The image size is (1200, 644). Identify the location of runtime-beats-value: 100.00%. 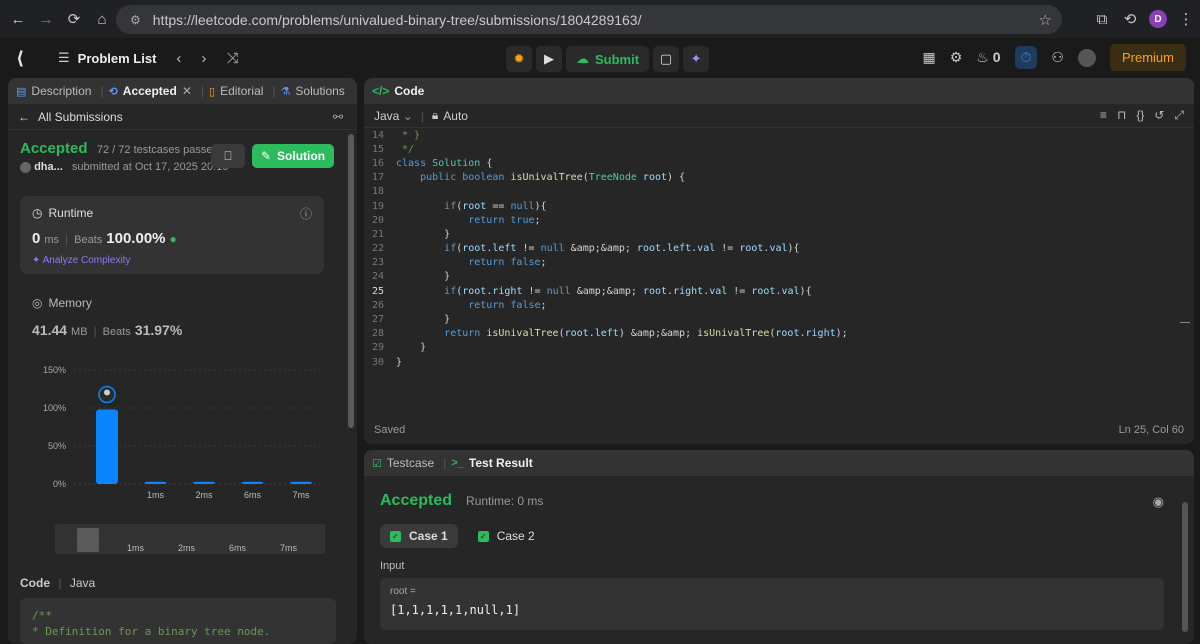
(136, 238).